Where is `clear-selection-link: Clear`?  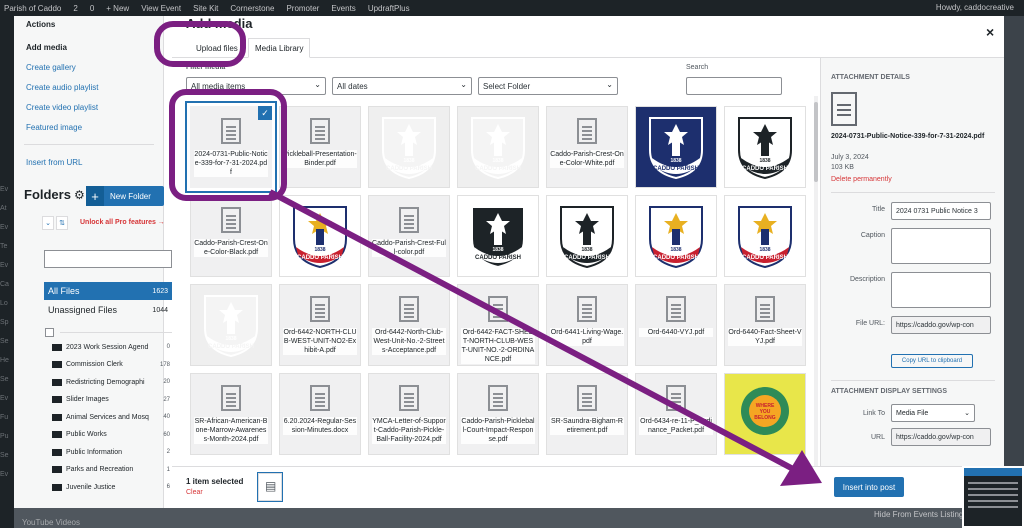 clear-selection-link: Clear is located at coordinates (194, 492).